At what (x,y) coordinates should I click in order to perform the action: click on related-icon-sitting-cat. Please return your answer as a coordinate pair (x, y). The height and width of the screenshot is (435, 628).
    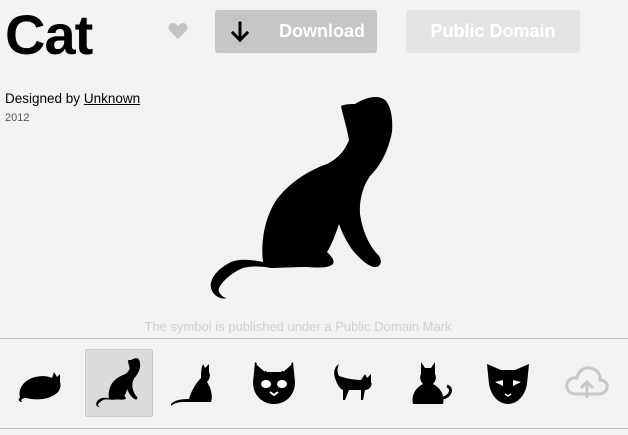
    Looking at the image, I should click on (119, 383).